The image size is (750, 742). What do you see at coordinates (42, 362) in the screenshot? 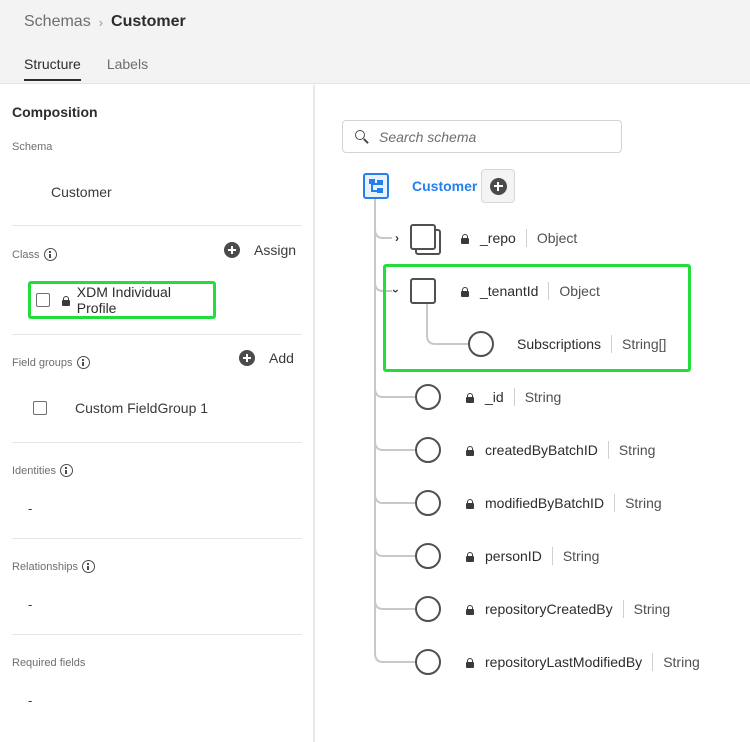
I see `field-groups-label-text: Field groups` at bounding box center [42, 362].